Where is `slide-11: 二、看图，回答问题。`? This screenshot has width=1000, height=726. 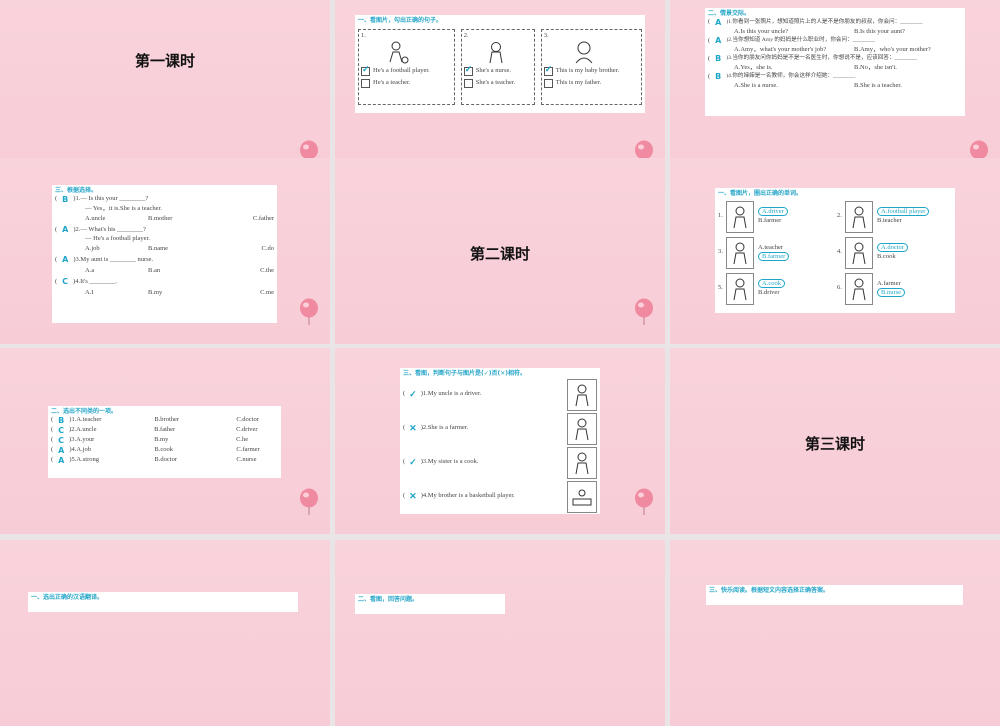 slide-11: 二、看图，回答问题。 is located at coordinates (500, 633).